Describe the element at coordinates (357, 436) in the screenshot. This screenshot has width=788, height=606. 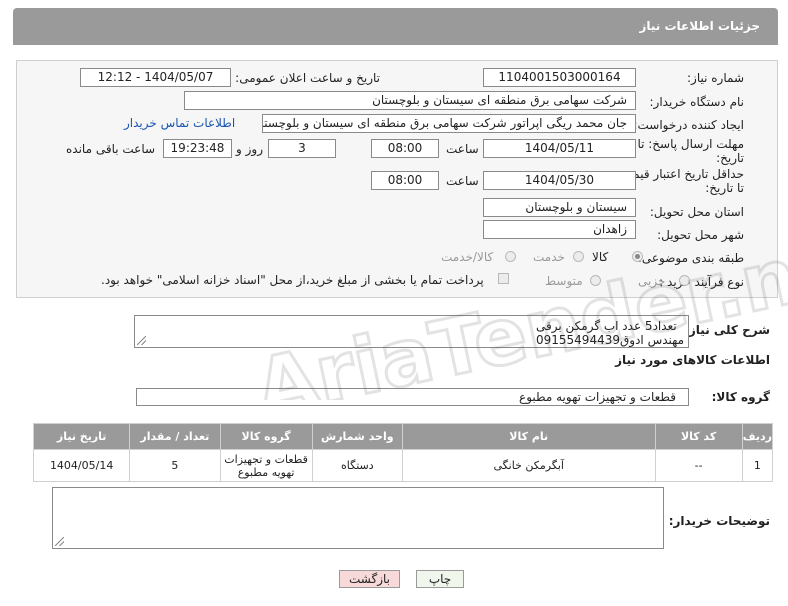
I see `col-unit: واحد شمارش` at that location.